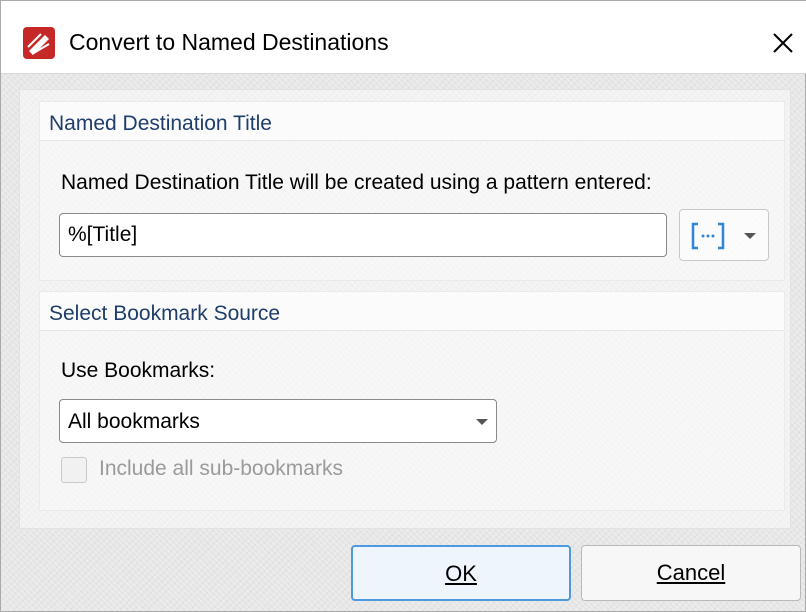 The height and width of the screenshot is (612, 806). Describe the element at coordinates (160, 123) in the screenshot. I see `group-title: Named Destination Title` at that location.